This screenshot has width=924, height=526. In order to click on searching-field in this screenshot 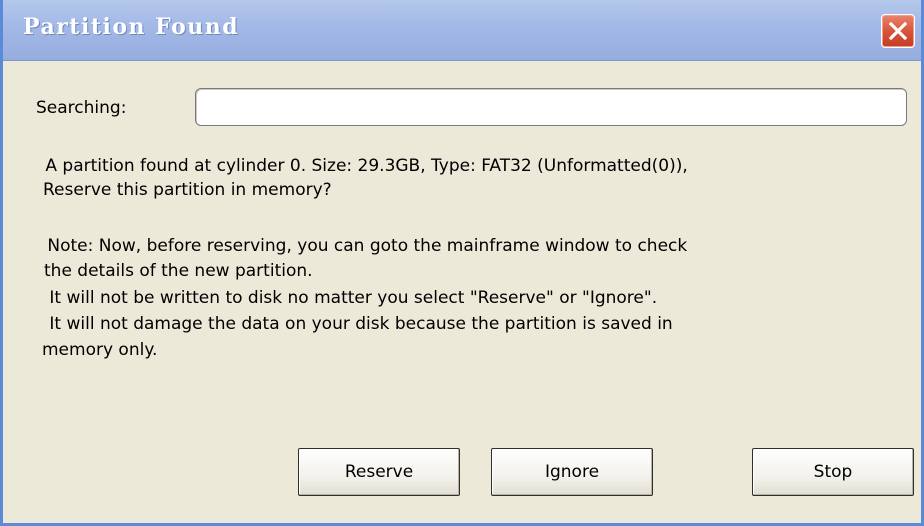, I will do `click(551, 107)`.